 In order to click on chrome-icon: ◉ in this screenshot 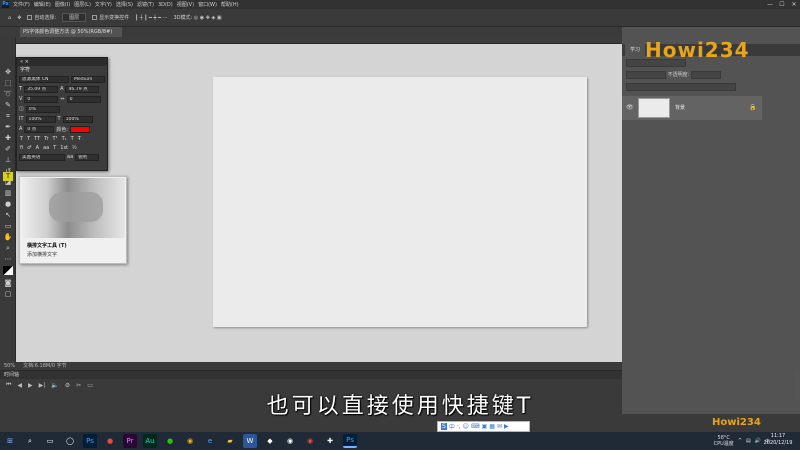, I will do `click(190, 441)`.